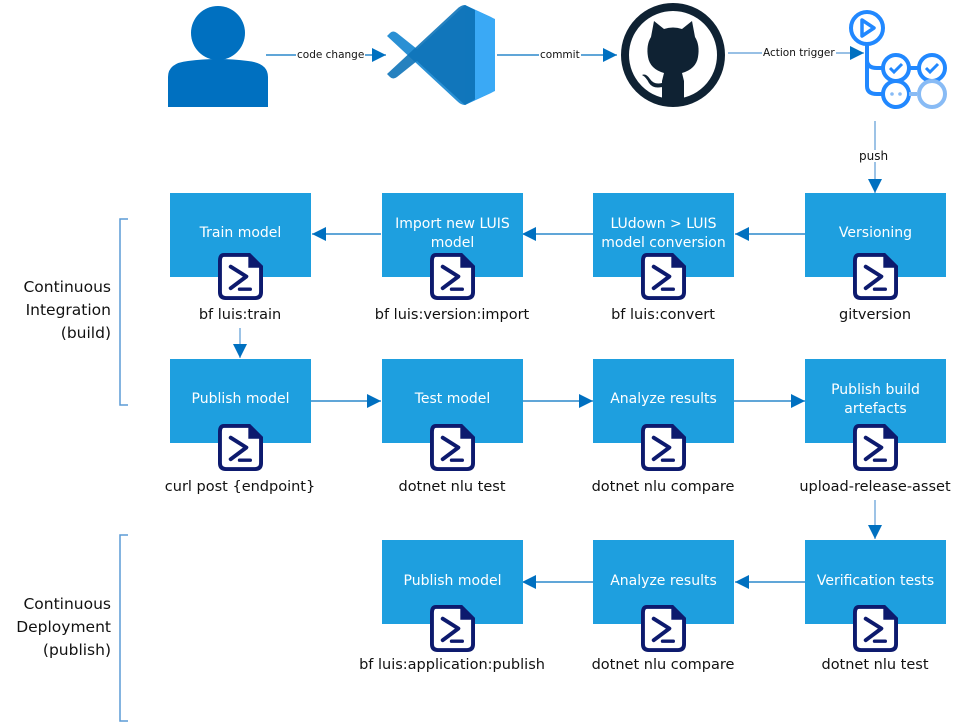  I want to click on step-title: Test model, so click(452, 399).